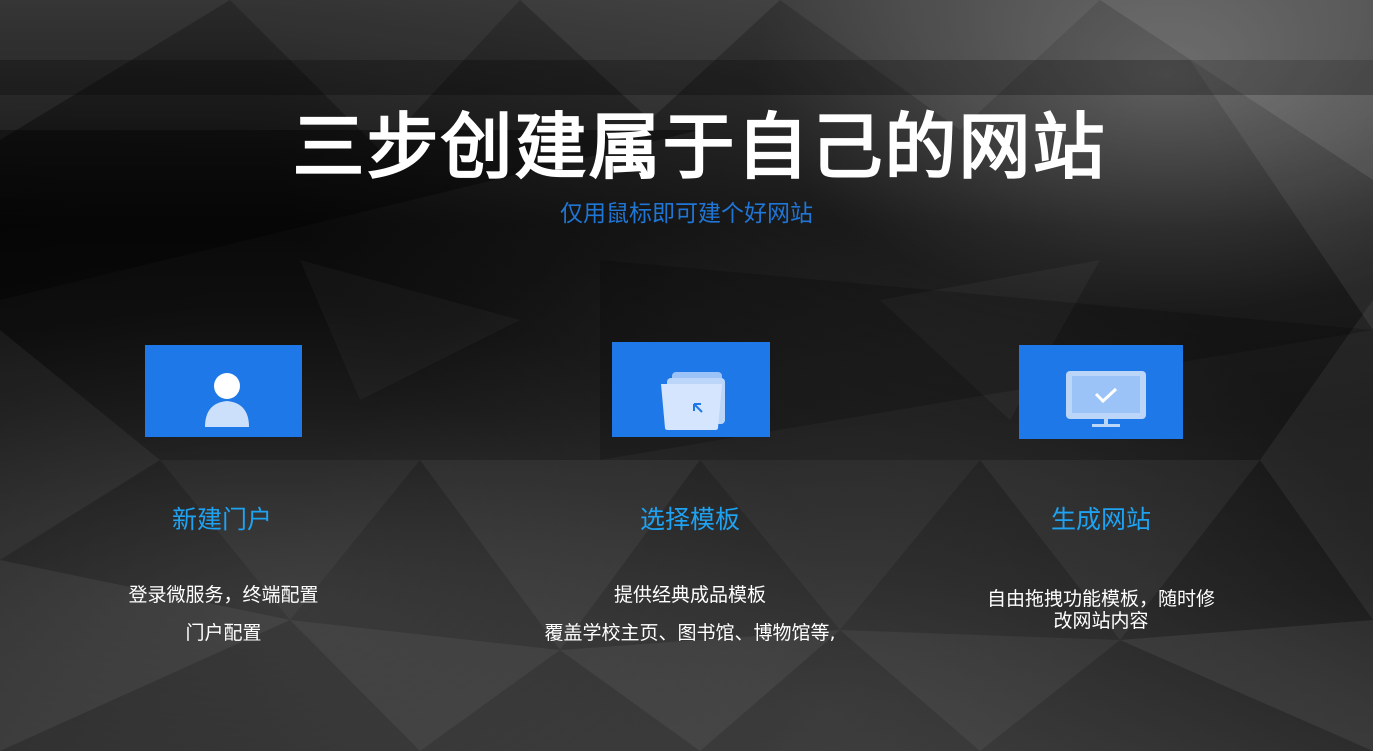  What do you see at coordinates (689, 519) in the screenshot?
I see `step-2-title: 选择模板` at bounding box center [689, 519].